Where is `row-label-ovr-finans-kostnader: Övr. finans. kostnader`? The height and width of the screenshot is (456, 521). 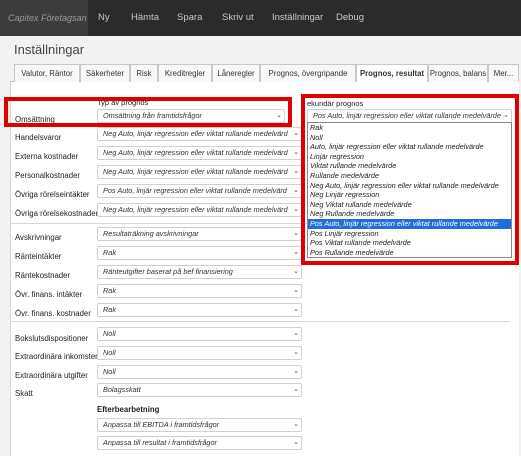
row-label-ovr-finans-kostnader: Övr. finans. kostnader is located at coordinates (53, 313).